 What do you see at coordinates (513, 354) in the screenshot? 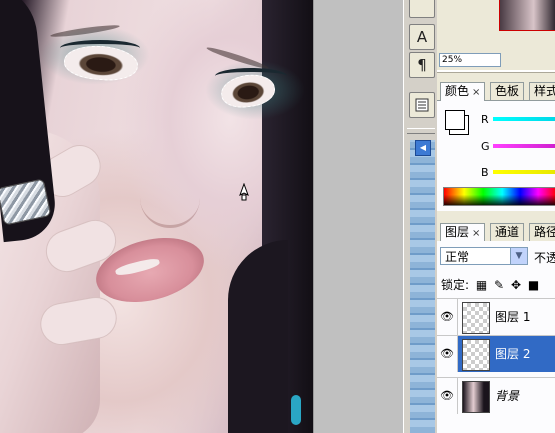
I see `layer-name: 图层 2` at bounding box center [513, 354].